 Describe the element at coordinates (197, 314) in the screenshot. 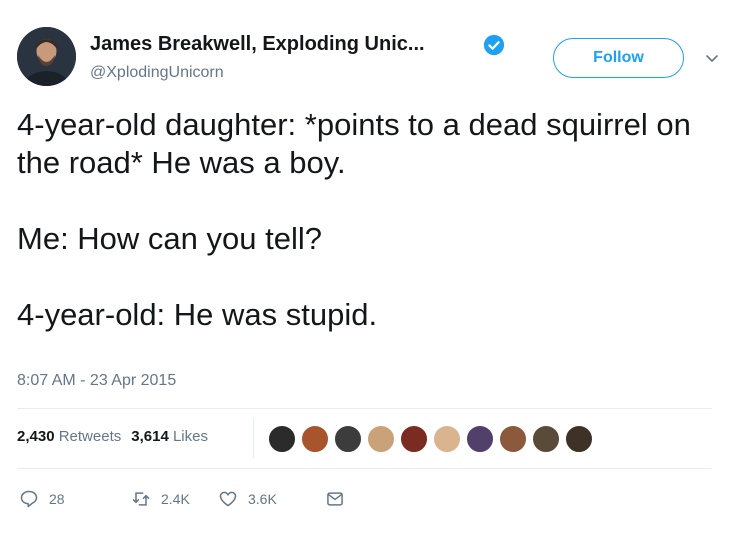

I see `tweet-line-3: 4-year-old: He was stupid.` at that location.